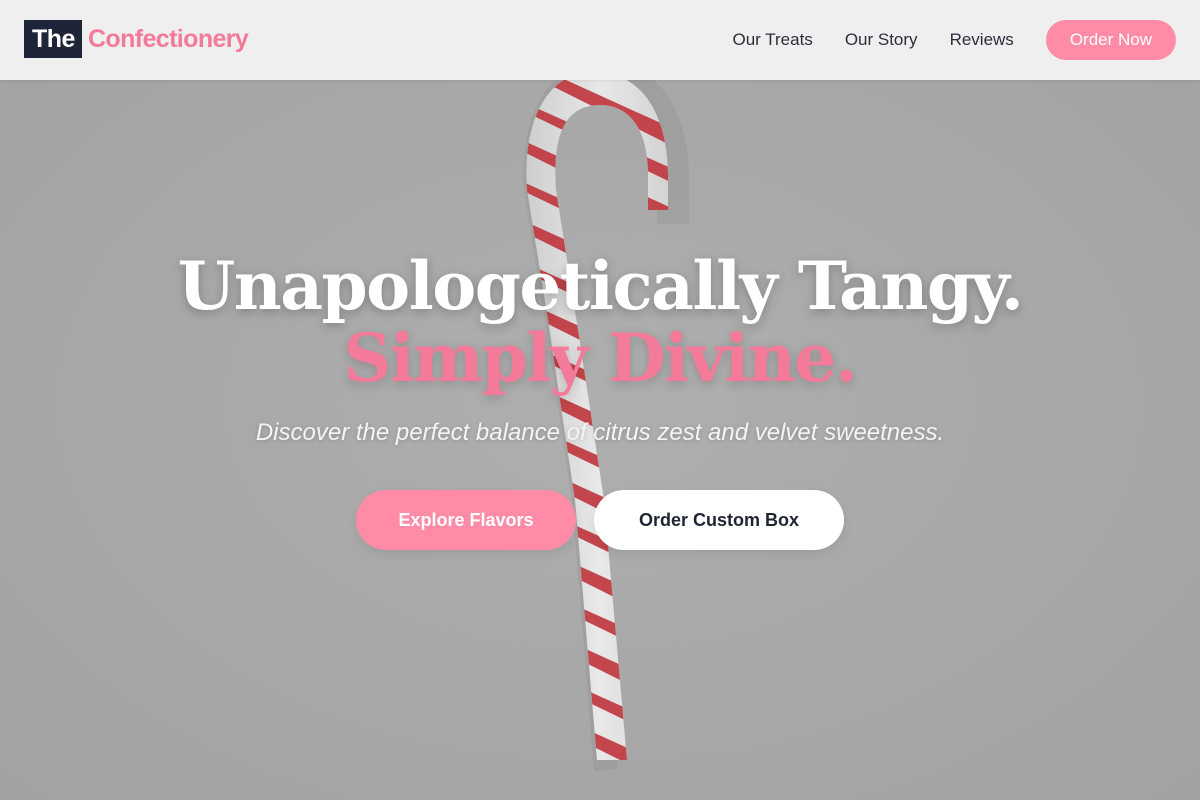  I want to click on explore-flavors-button: Explore Flavors, so click(466, 520).